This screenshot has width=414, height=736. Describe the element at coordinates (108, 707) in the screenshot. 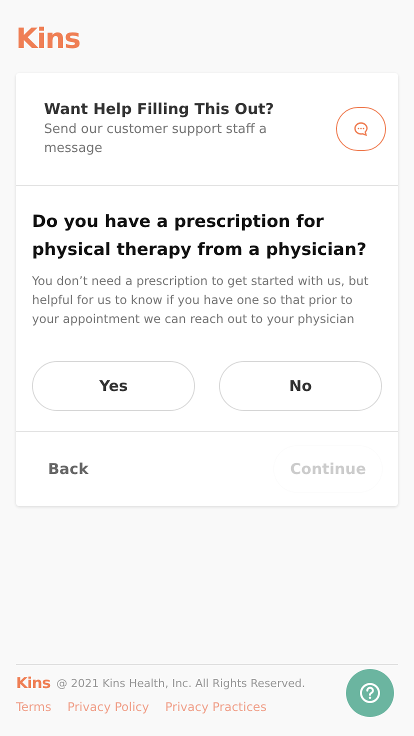

I see `footer-link: Privacy Policy` at that location.